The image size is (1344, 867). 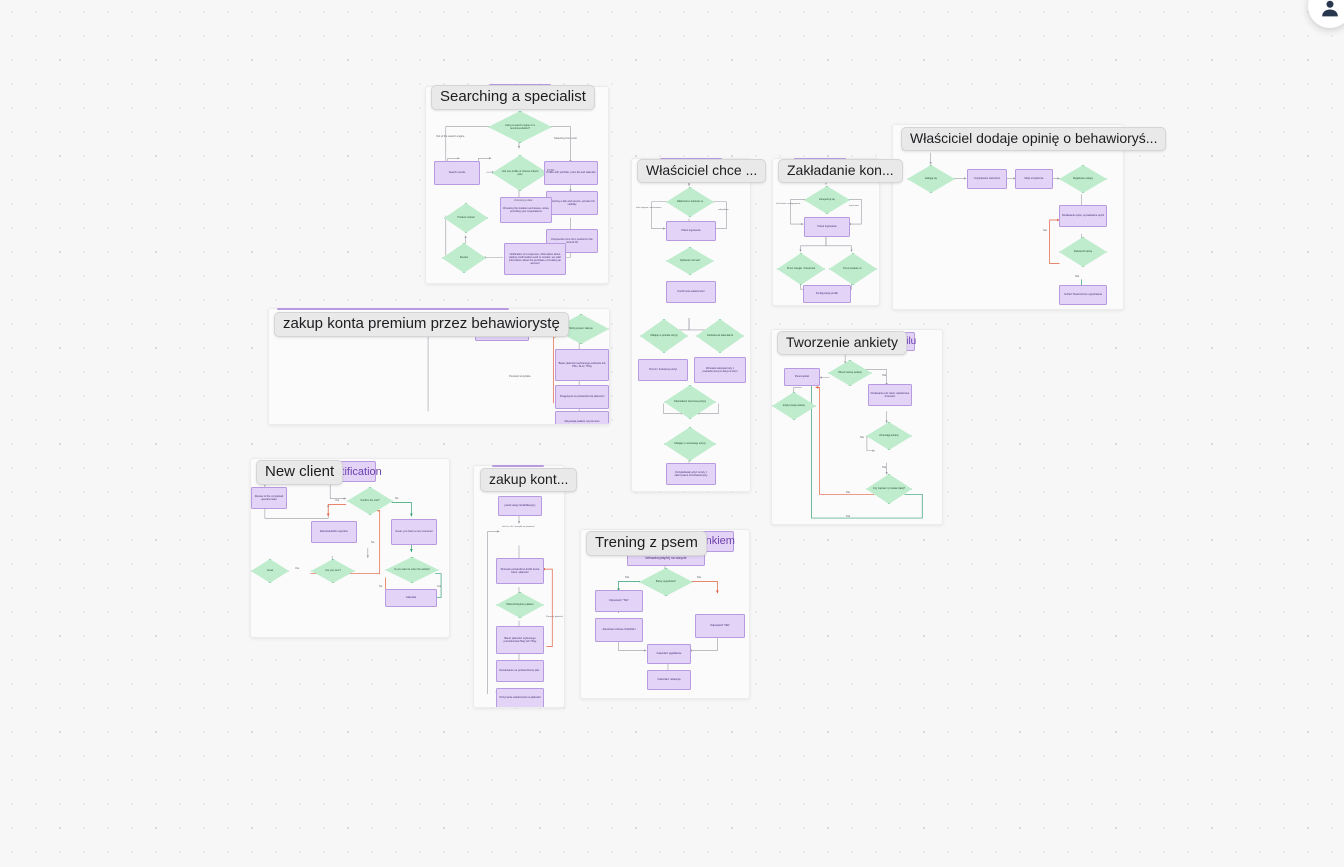 I want to click on node-rect: Uzyskiwanie ostrzeżeń, so click(x=987, y=179).